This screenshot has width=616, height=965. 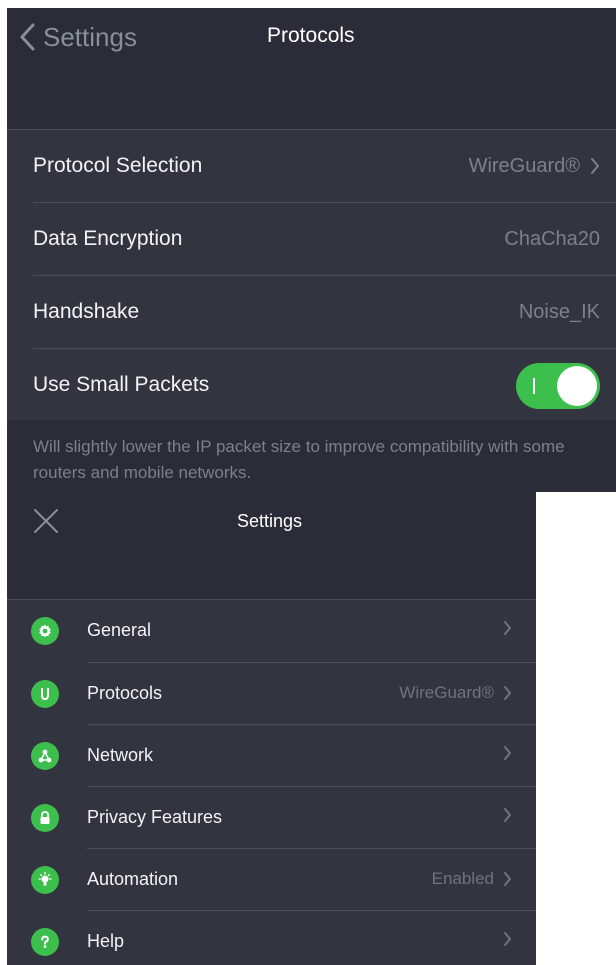 What do you see at coordinates (108, 238) in the screenshot?
I see `row-label: Data Encryption` at bounding box center [108, 238].